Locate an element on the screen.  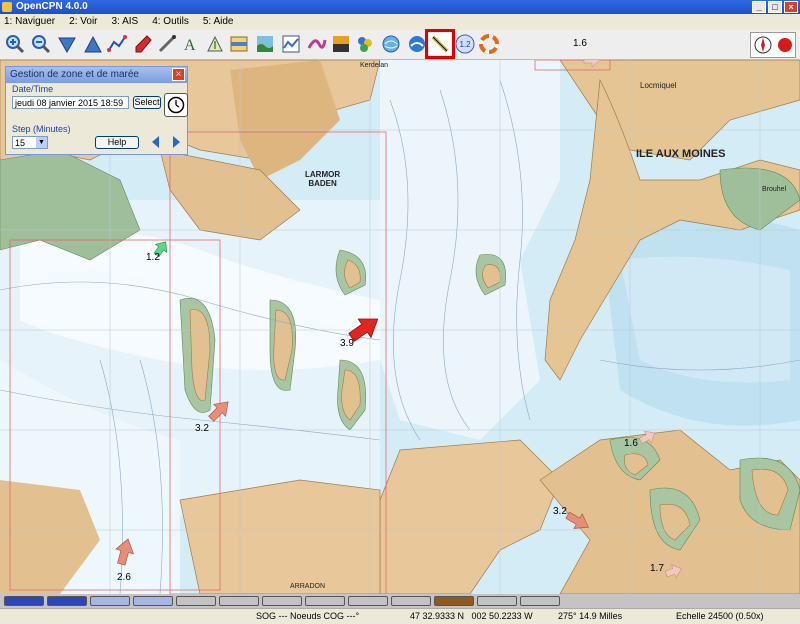
window-titlebar: OpenCPN 4.0.0 _ □ × is located at coordinates (400, 7).